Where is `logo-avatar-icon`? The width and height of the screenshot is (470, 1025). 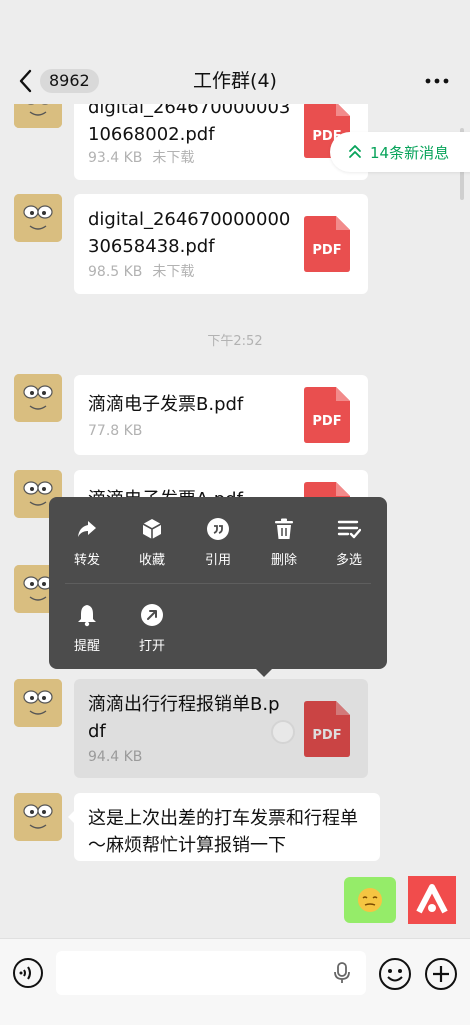
logo-avatar-icon is located at coordinates (432, 900).